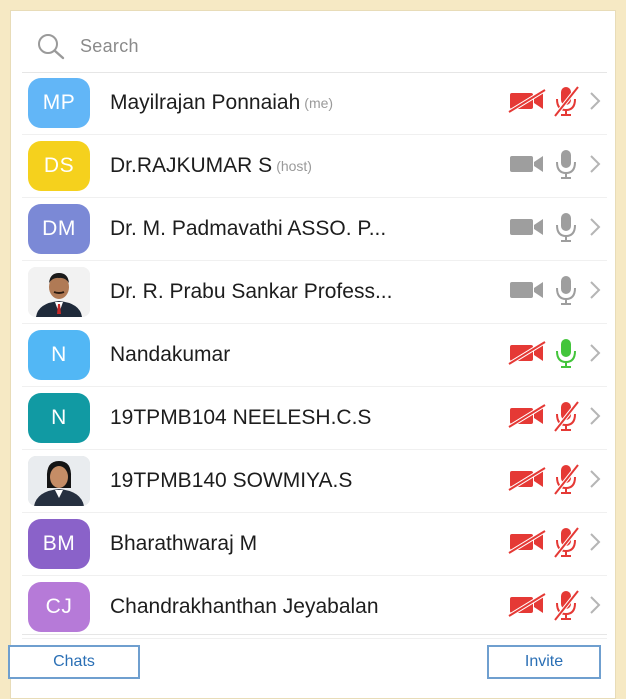  I want to click on avatar: MP, so click(59, 103).